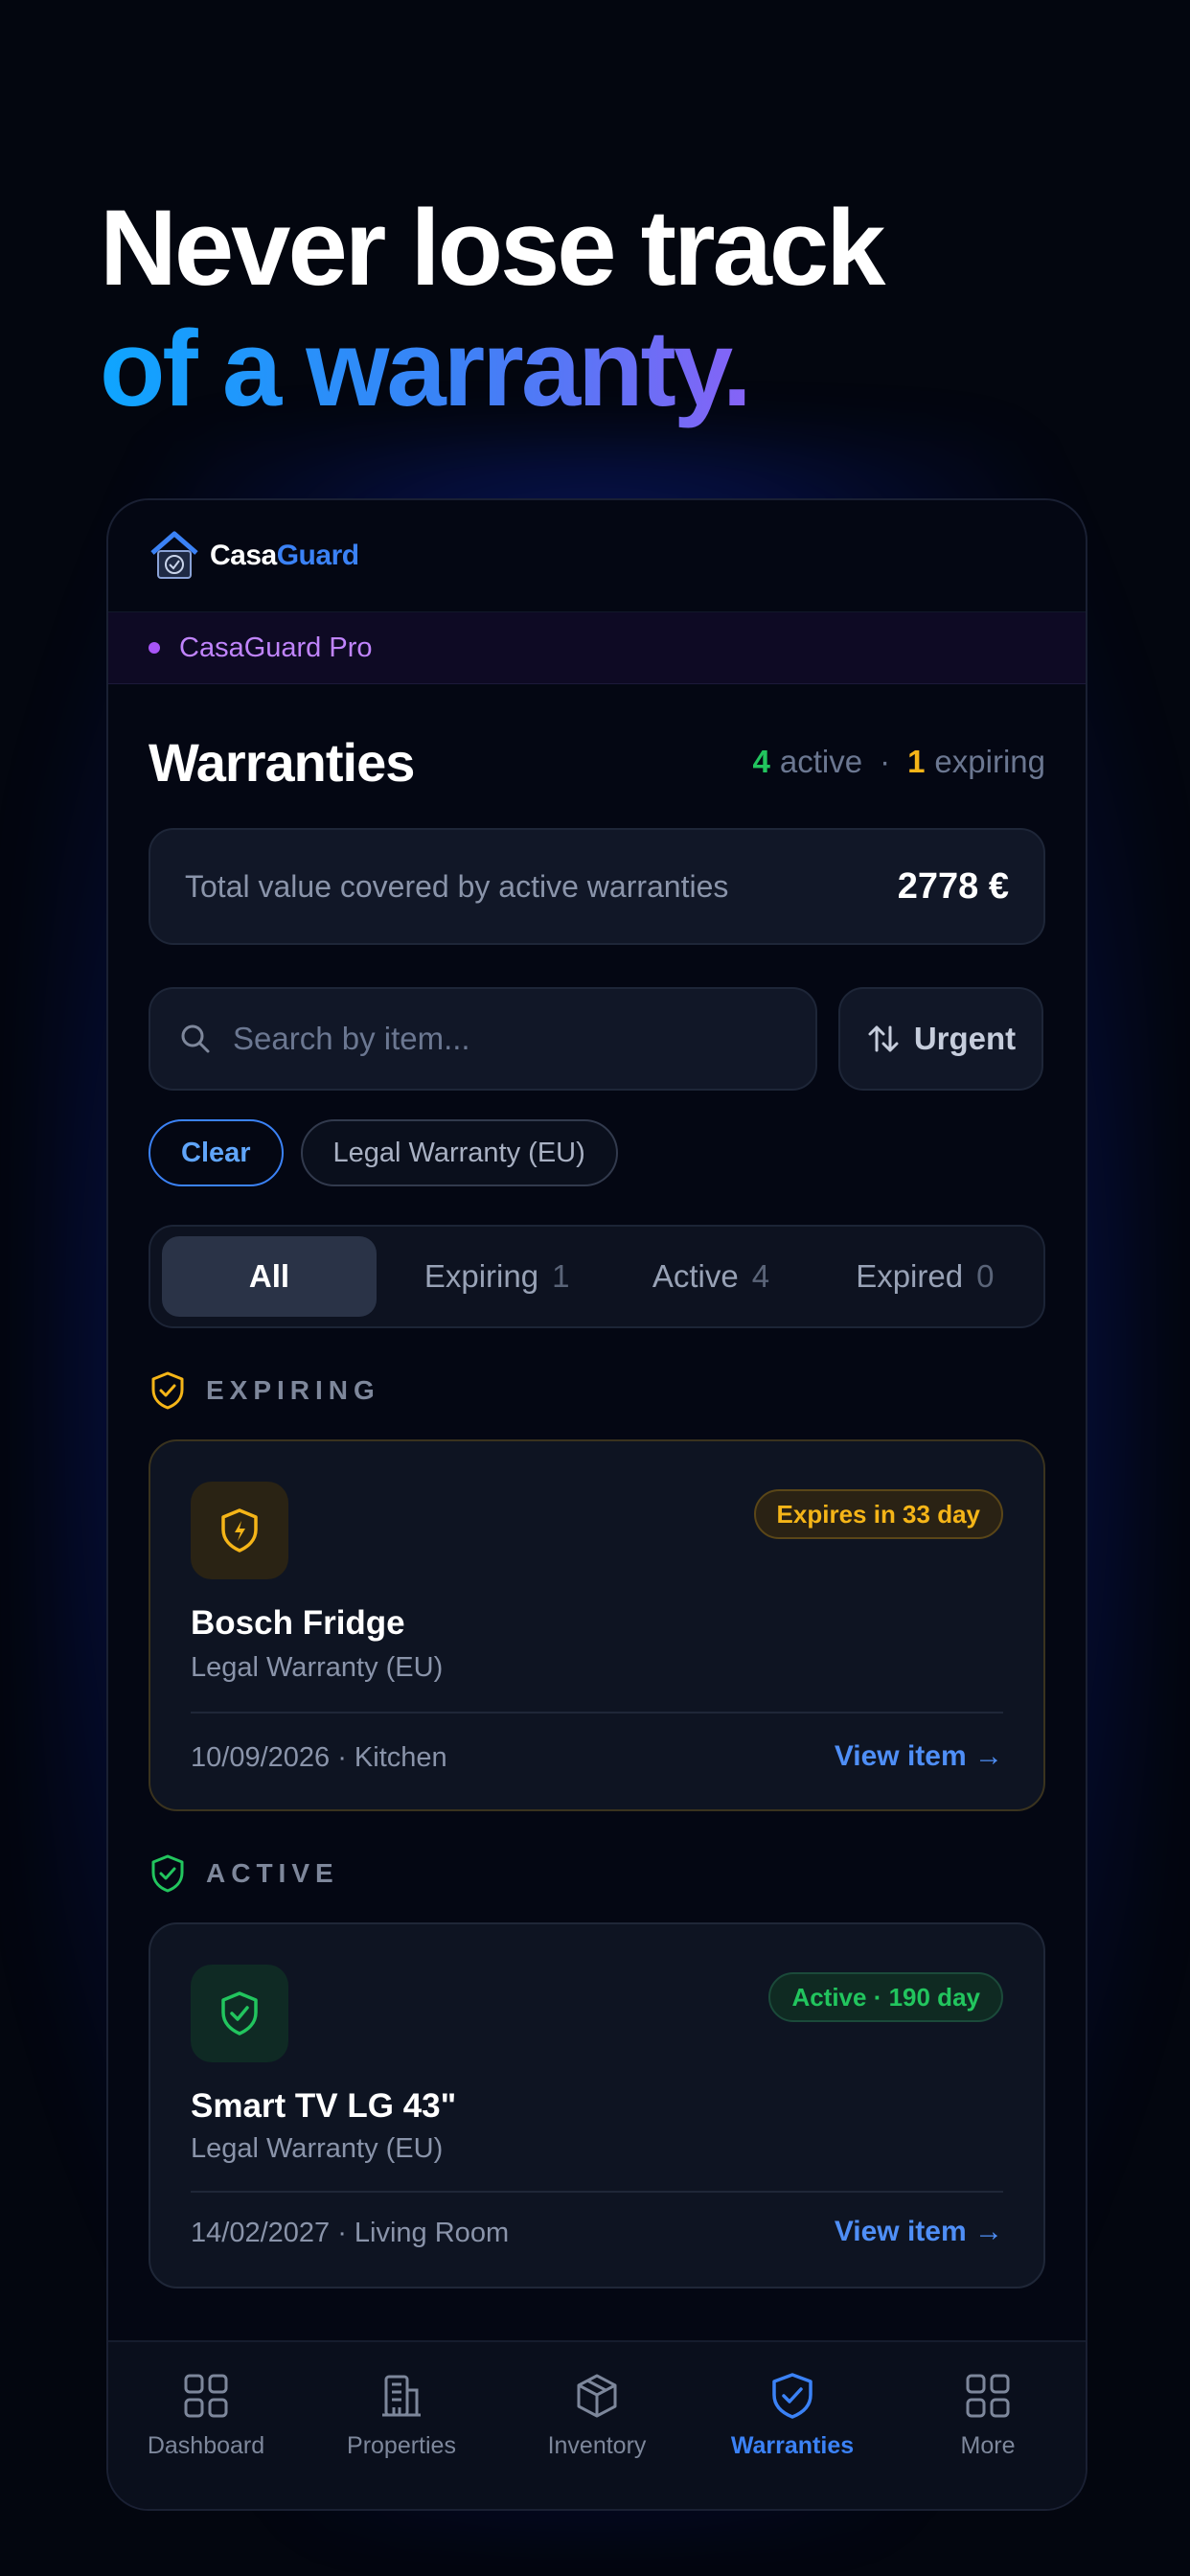 This screenshot has height=2576, width=1190. I want to click on headline-line-1: Never lose track, so click(493, 248).